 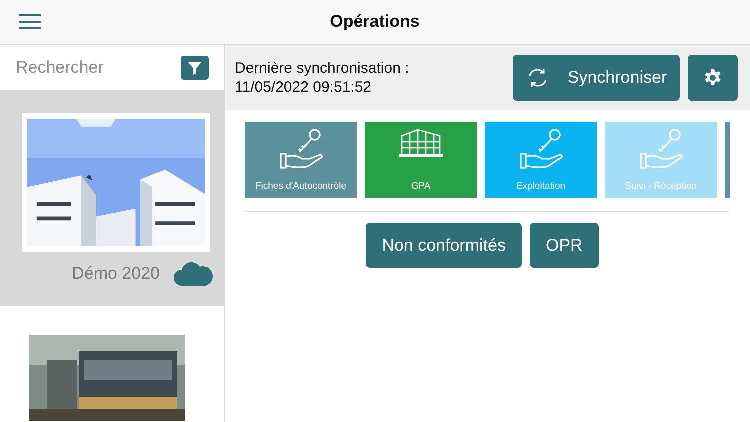 What do you see at coordinates (322, 68) in the screenshot?
I see `sync-label: Dernière synchronisation :` at bounding box center [322, 68].